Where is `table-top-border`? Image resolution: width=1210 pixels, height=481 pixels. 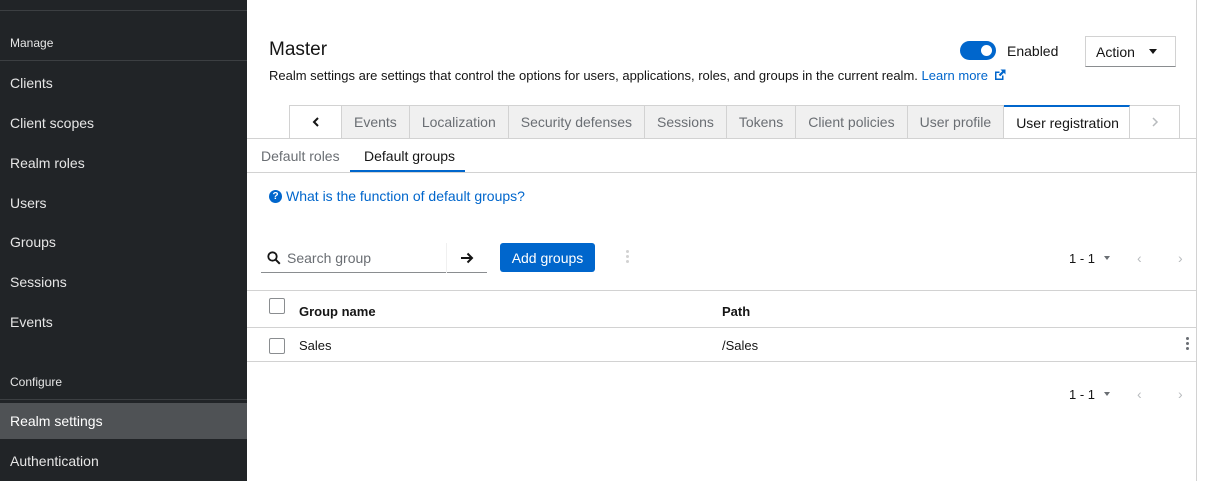
table-top-border is located at coordinates (721, 290).